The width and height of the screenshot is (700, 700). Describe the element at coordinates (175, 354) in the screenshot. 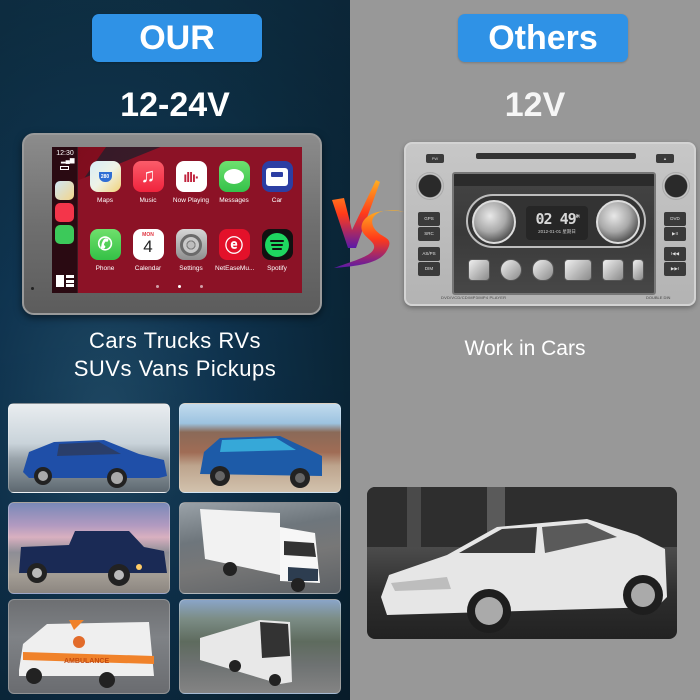

I see `vehicle-types-caption: Cars Trucks RVs SUVs Vans Pickups` at that location.